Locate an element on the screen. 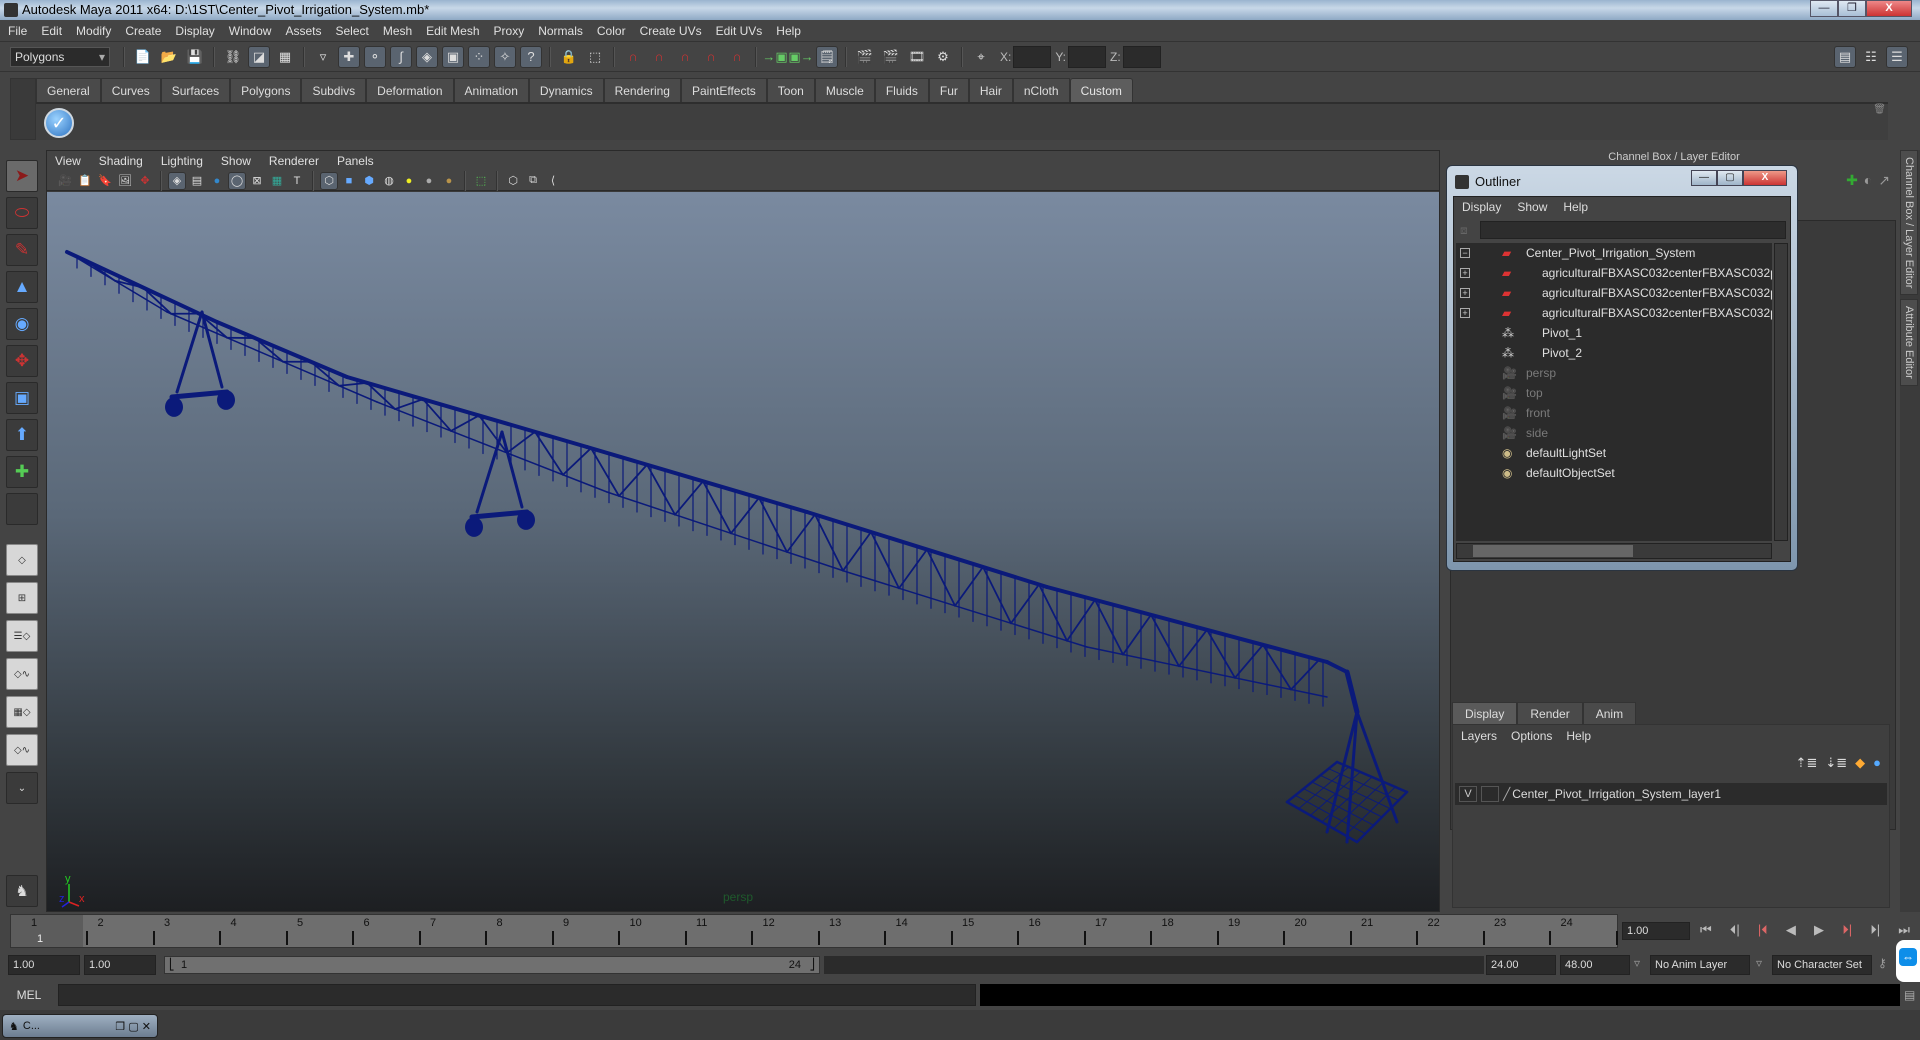 The image size is (1920, 1040). minimized-window-controls: ❐ ▢ ✕ is located at coordinates (133, 1026).